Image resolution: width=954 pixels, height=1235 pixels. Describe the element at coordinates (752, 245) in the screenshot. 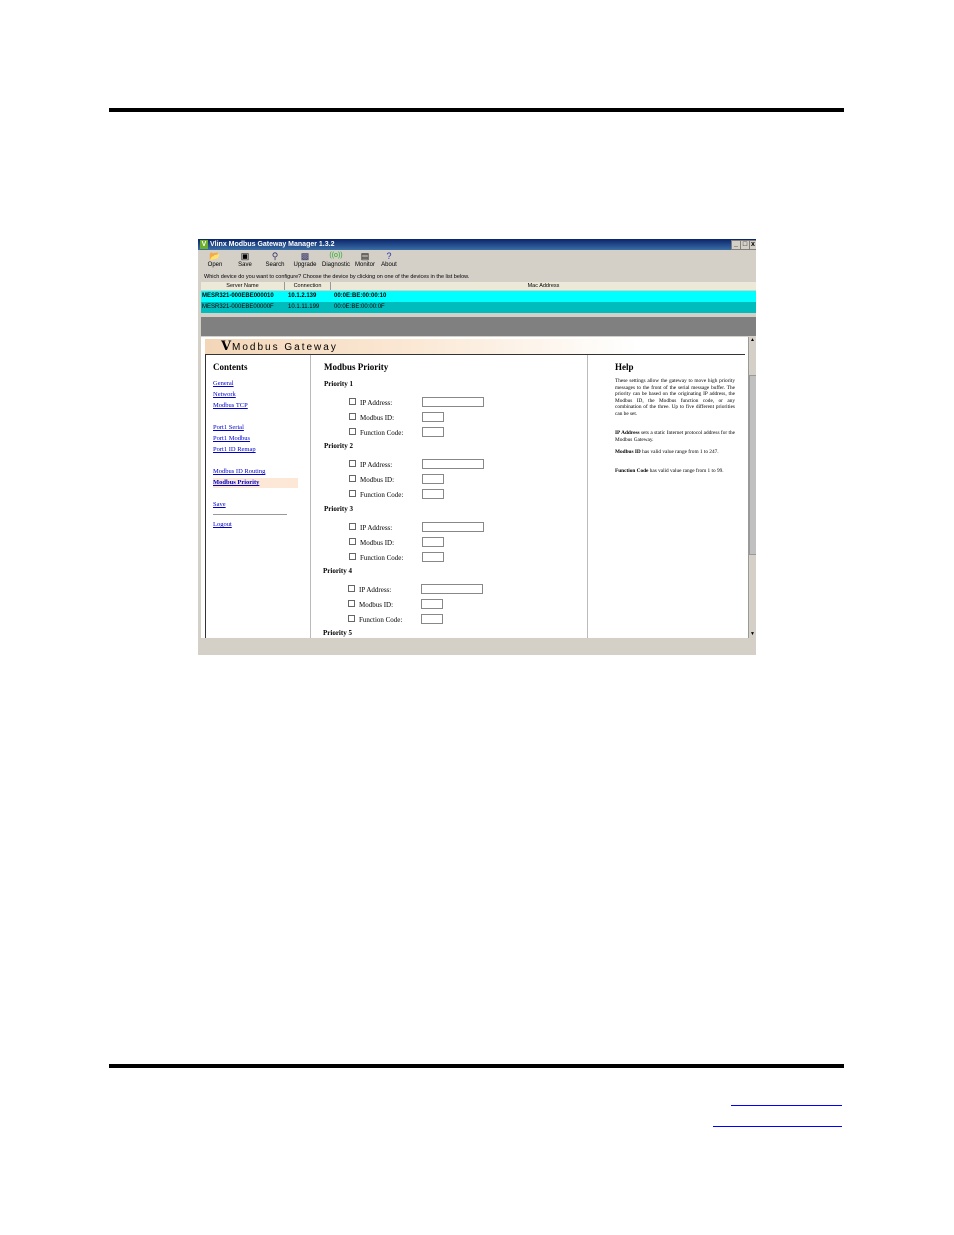

I see `close-button: x` at that location.